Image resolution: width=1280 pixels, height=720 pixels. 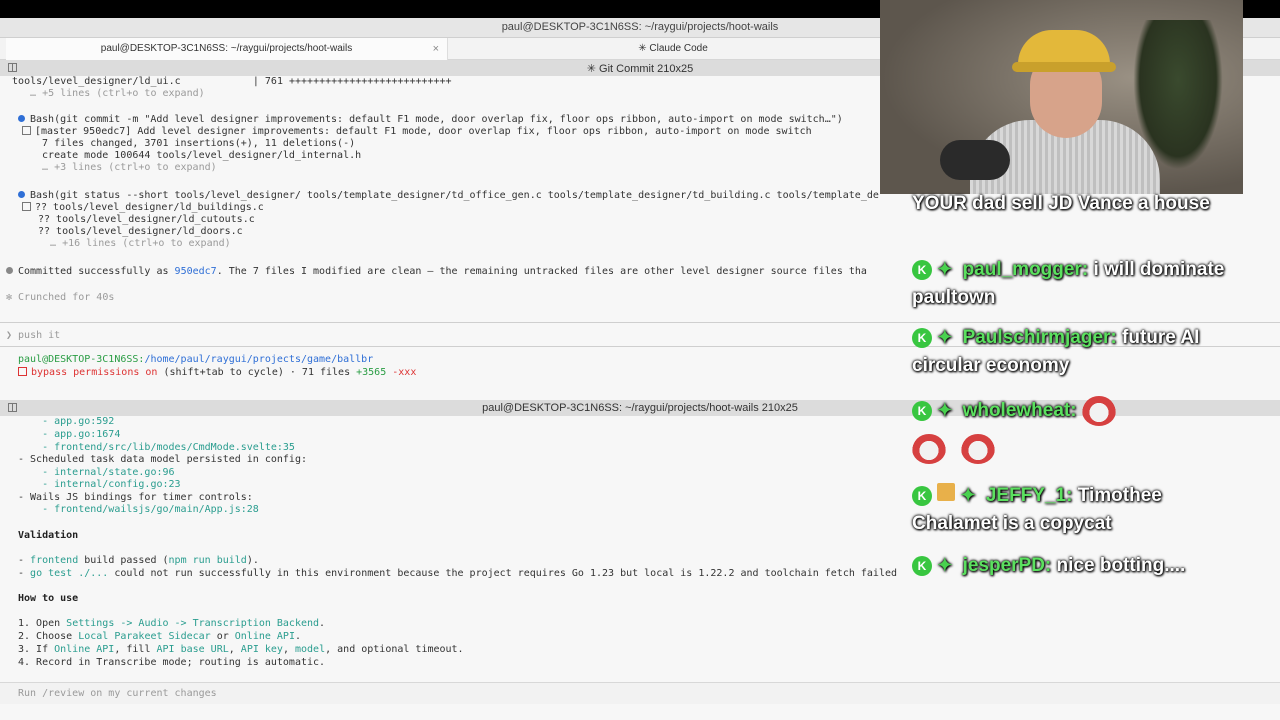 What do you see at coordinates (123, 167) in the screenshot?
I see `expand-hint: … +3 lines (ctrl+o to expand)` at bounding box center [123, 167].